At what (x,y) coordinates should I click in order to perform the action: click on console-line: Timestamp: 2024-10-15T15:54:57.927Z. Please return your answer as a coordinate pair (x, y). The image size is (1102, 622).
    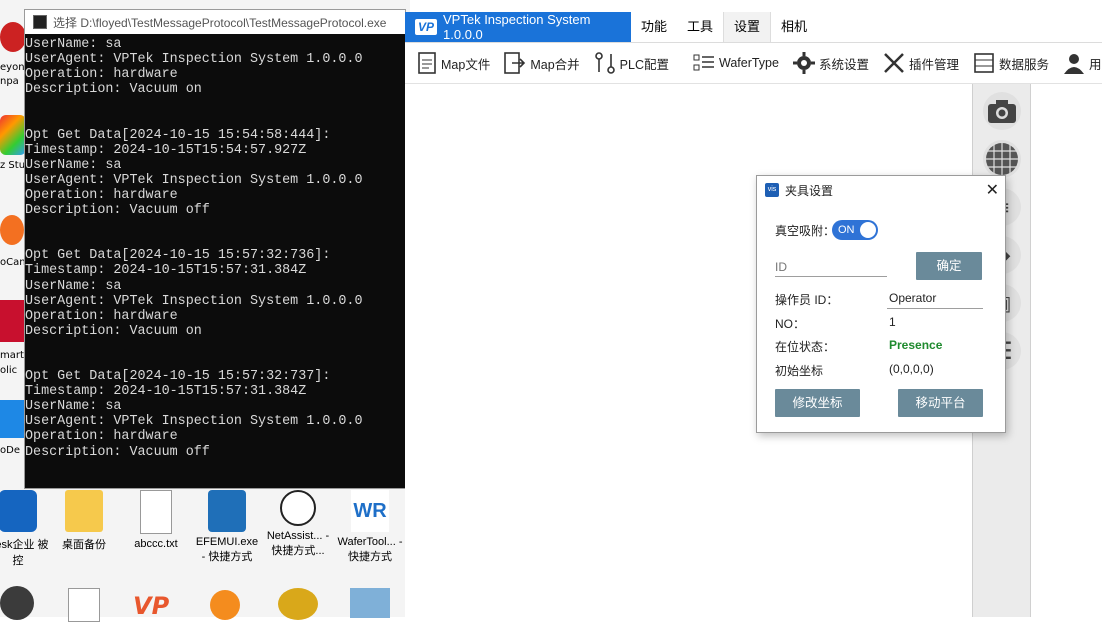
    Looking at the image, I should click on (166, 150).